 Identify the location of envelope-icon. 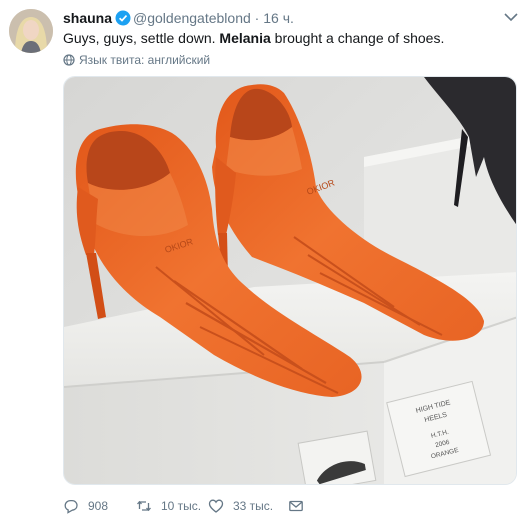
(296, 506).